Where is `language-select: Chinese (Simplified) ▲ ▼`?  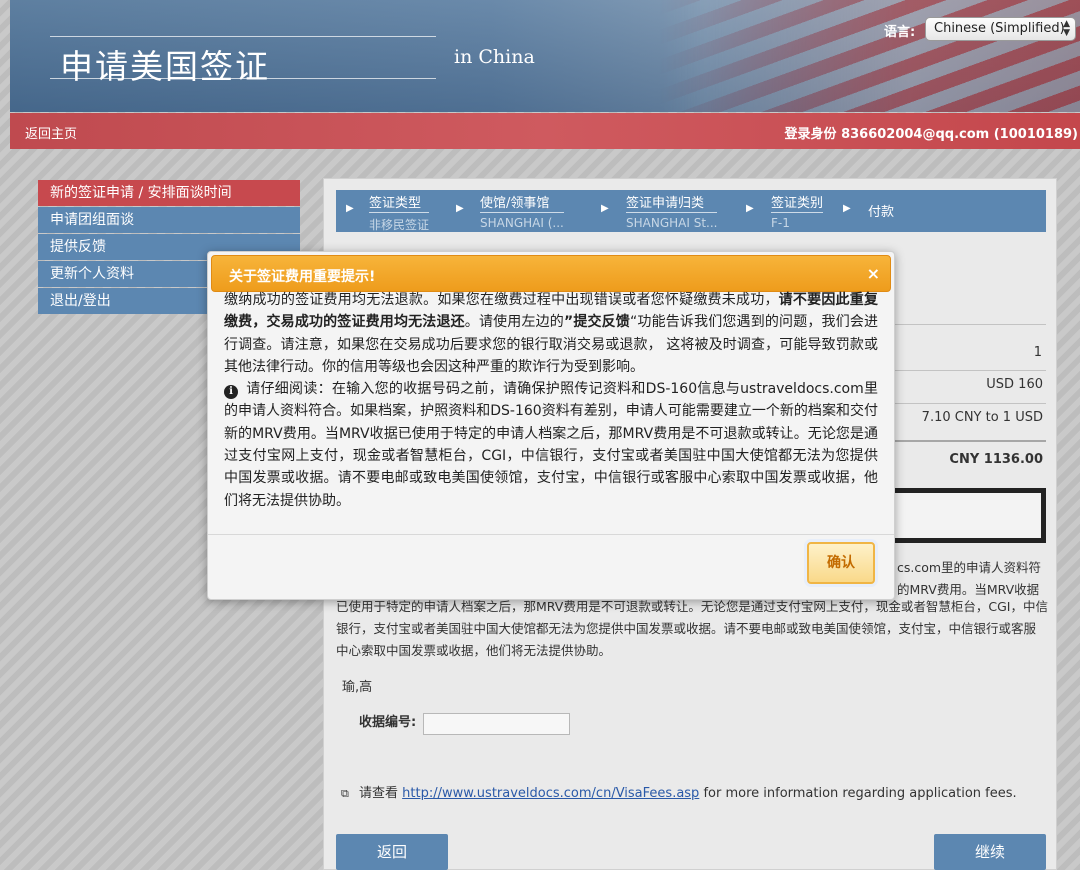 language-select: Chinese (Simplified) ▲ ▼ is located at coordinates (1000, 29).